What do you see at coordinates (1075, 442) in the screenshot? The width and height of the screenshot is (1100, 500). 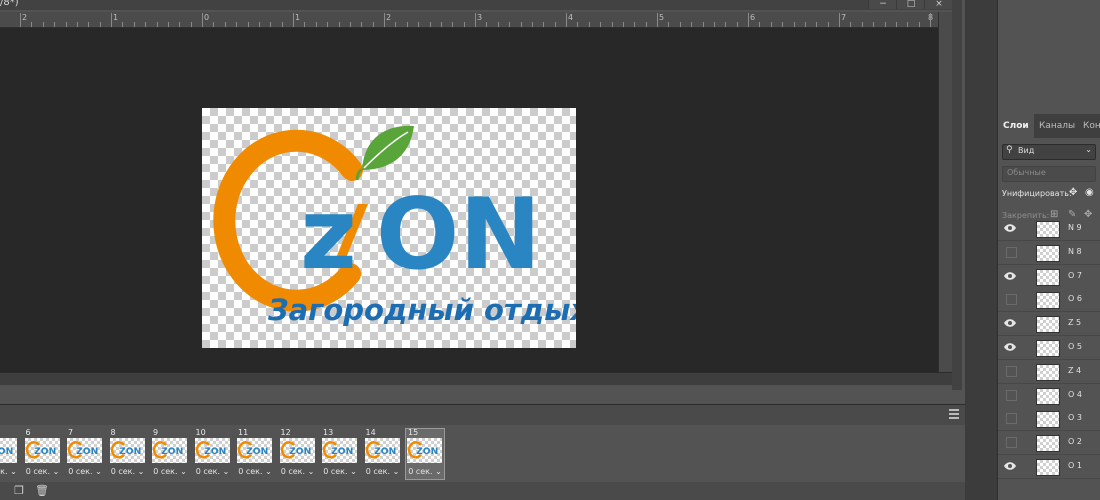 I see `layer-name: O 2` at bounding box center [1075, 442].